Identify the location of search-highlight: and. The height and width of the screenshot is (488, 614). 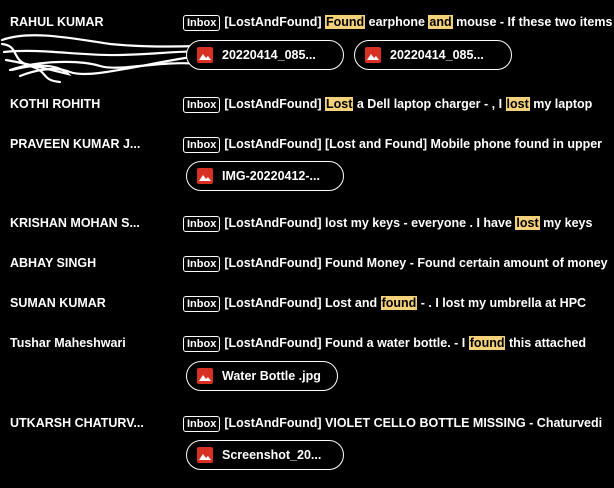
(440, 22).